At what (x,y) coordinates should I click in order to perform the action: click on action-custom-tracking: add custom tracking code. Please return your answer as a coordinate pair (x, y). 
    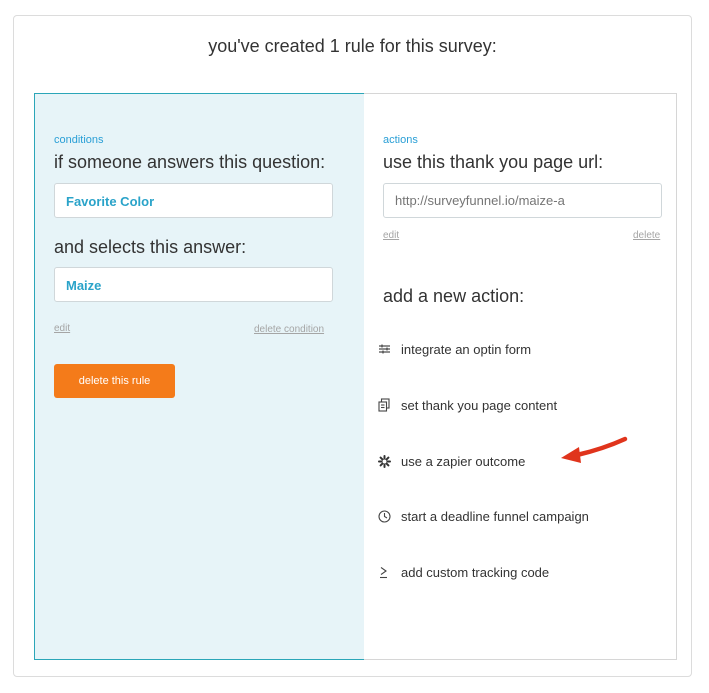
    Looking at the image, I should click on (463, 572).